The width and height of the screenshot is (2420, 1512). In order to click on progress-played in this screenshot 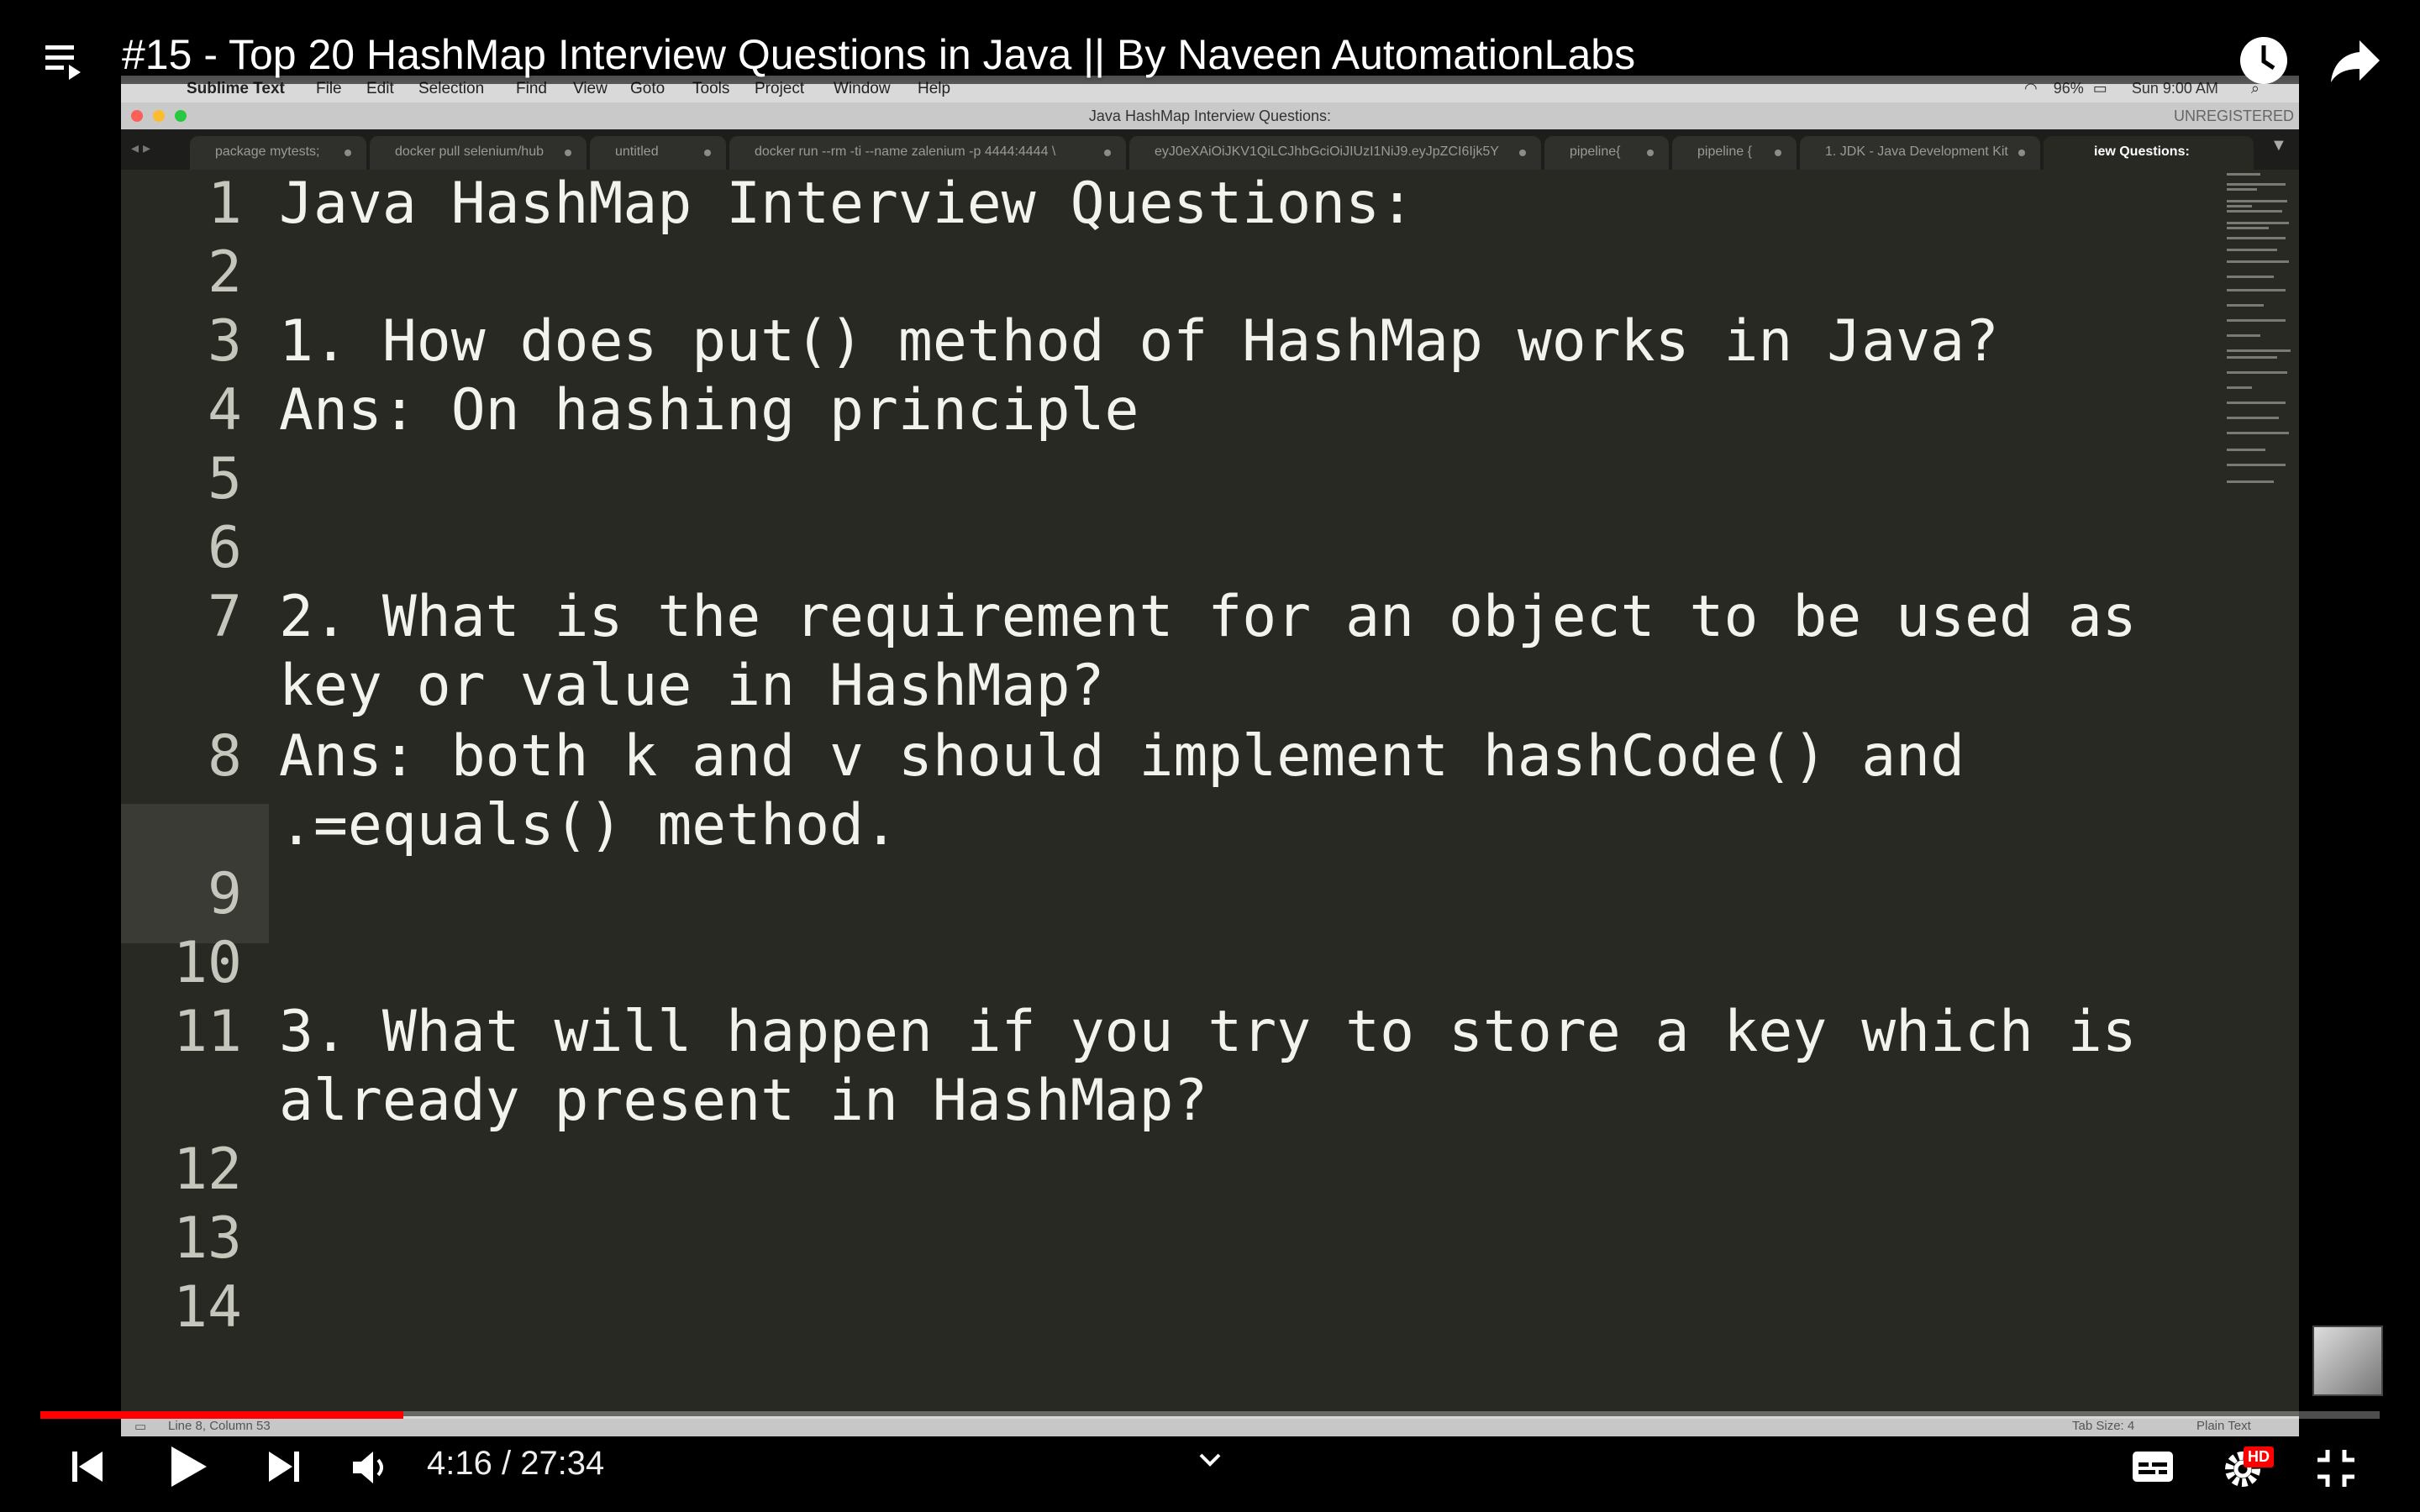, I will do `click(221, 1415)`.